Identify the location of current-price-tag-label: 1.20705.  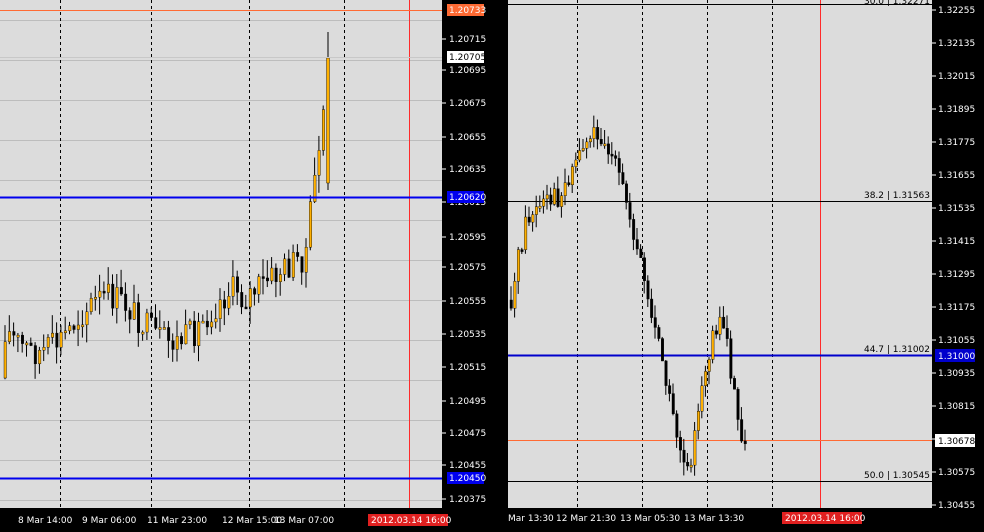
(467, 58).